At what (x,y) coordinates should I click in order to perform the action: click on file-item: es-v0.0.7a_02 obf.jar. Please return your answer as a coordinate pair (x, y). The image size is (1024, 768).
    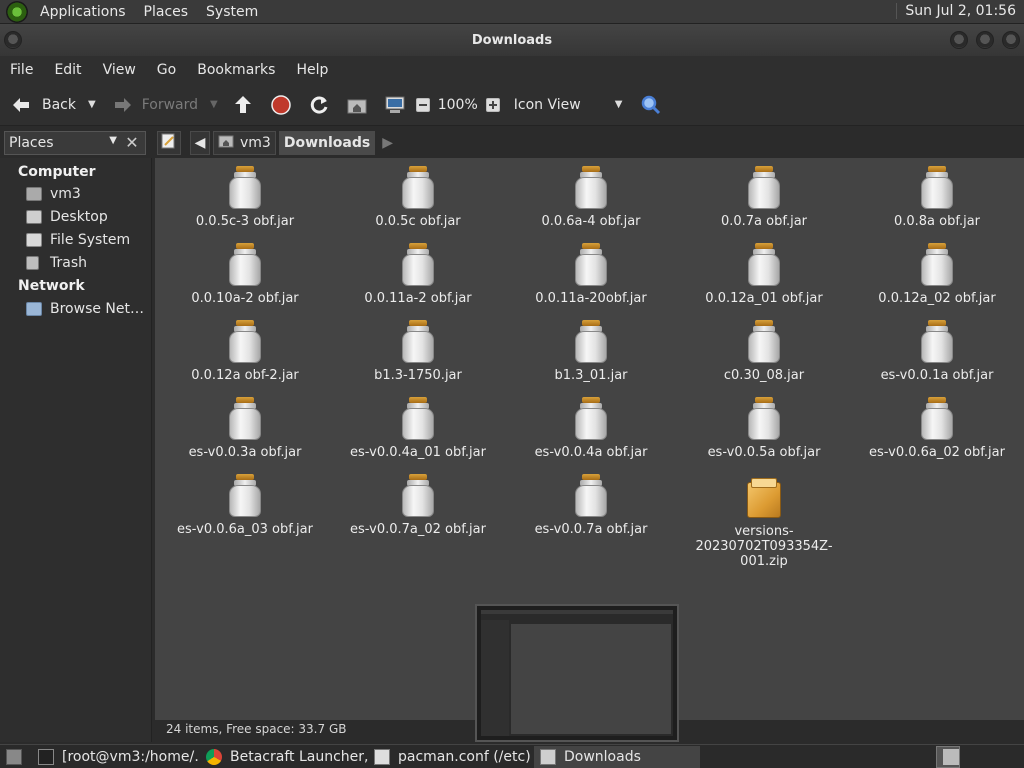
    Looking at the image, I should click on (418, 505).